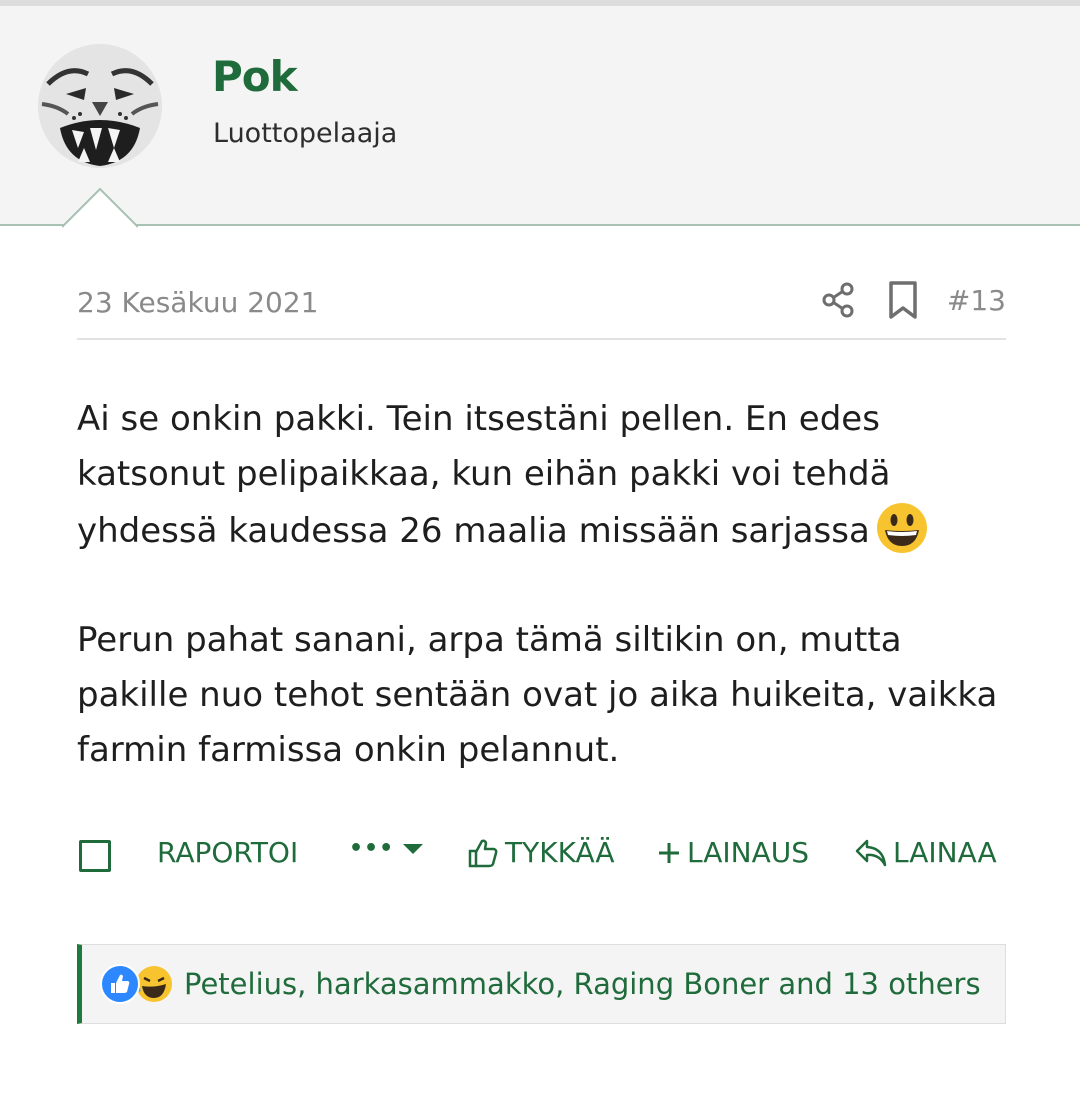 The height and width of the screenshot is (1093, 1080). Describe the element at coordinates (669, 852) in the screenshot. I see `plus-icon` at that location.